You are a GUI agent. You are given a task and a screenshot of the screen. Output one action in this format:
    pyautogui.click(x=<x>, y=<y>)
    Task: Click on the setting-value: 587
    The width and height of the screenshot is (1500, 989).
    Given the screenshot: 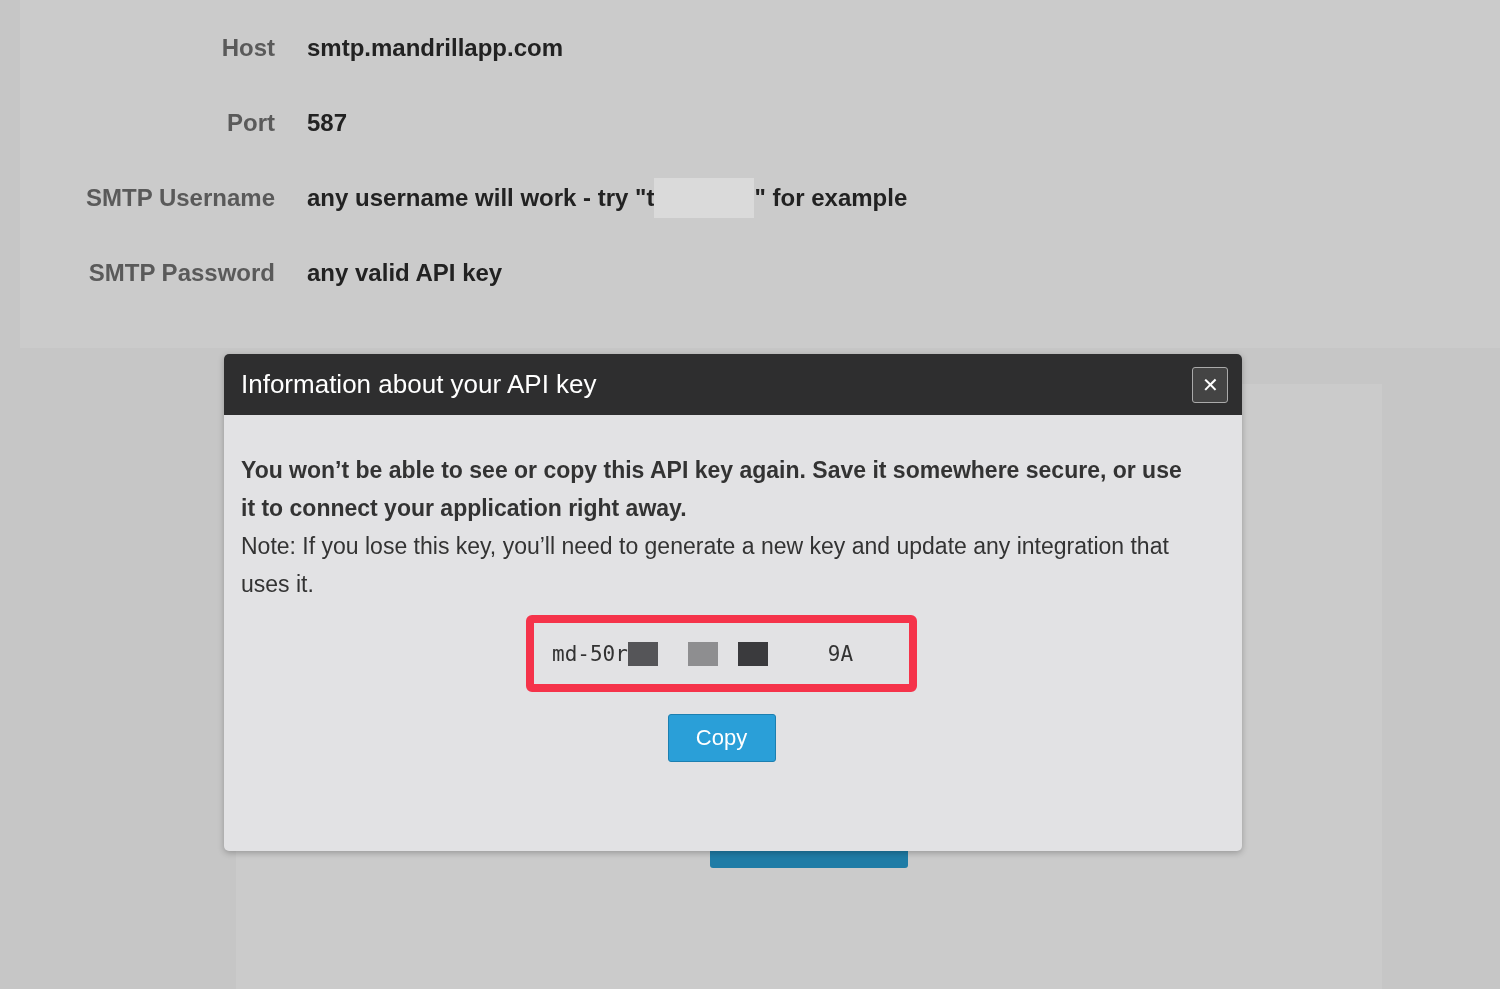 What is the action you would take?
    pyautogui.click(x=327, y=122)
    